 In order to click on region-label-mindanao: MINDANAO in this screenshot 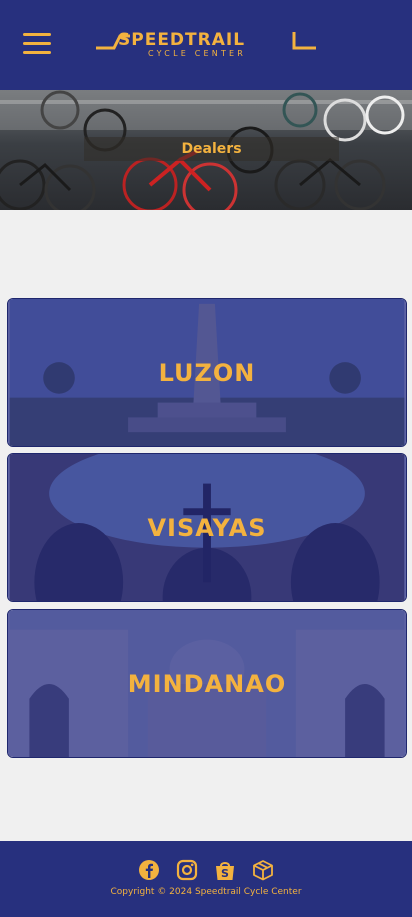, I will do `click(207, 683)`.